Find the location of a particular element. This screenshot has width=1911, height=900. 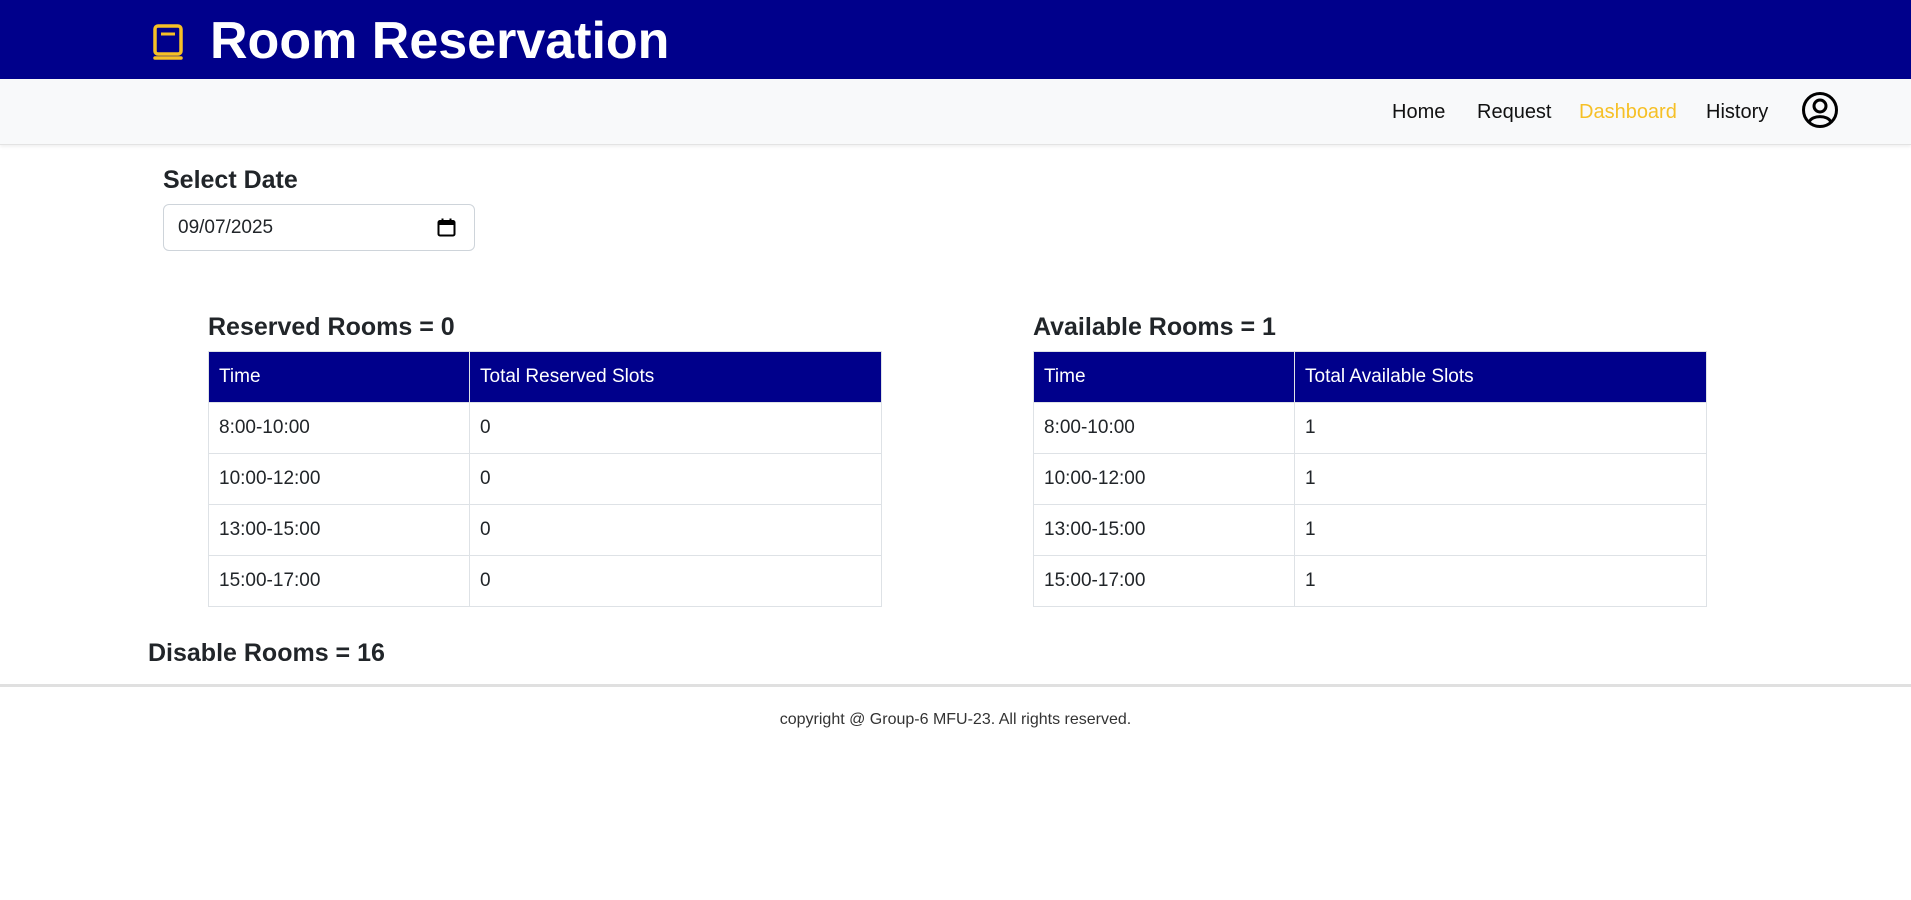

navbar: Home Request Dashboard History is located at coordinates (955, 112).